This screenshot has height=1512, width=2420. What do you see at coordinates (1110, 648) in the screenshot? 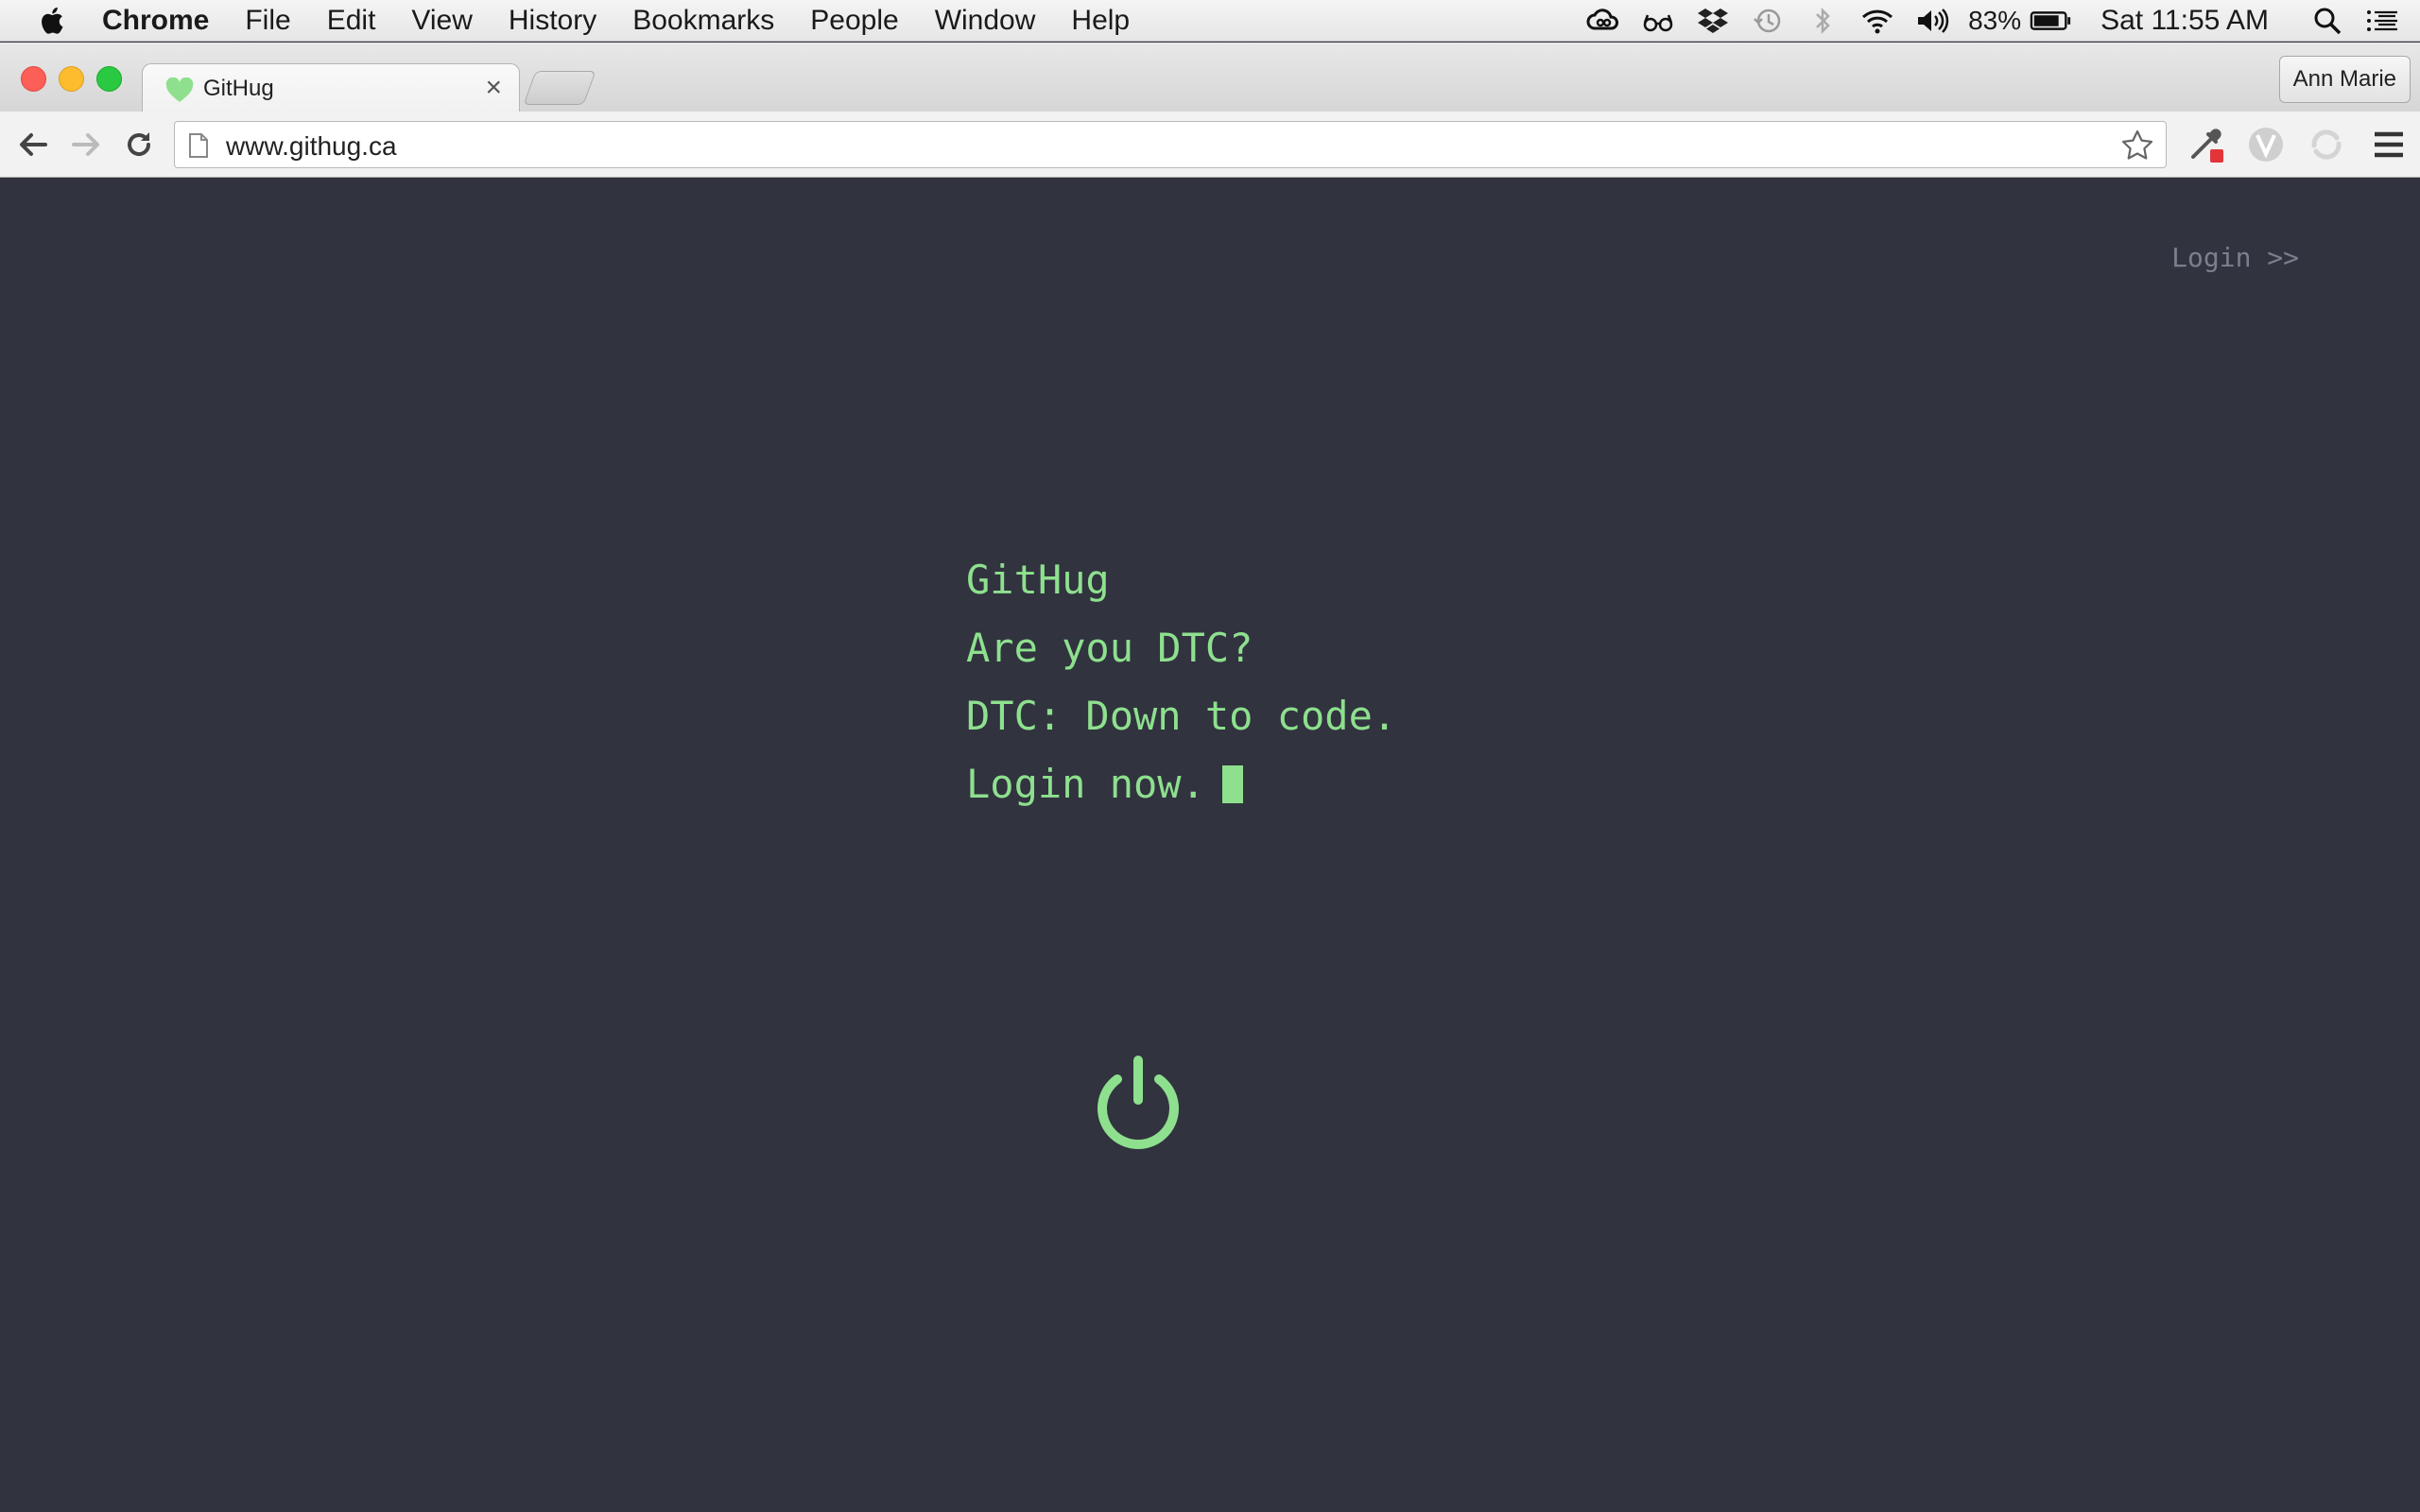
I see `terminal-line-question: Are you DTC?` at bounding box center [1110, 648].